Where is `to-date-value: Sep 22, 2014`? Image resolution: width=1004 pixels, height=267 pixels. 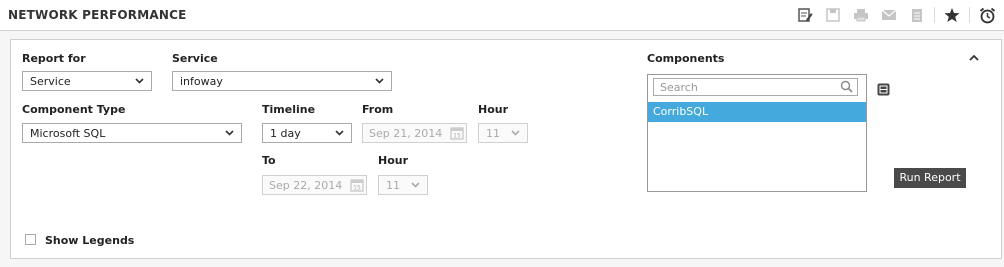 to-date-value: Sep 22, 2014 is located at coordinates (306, 185).